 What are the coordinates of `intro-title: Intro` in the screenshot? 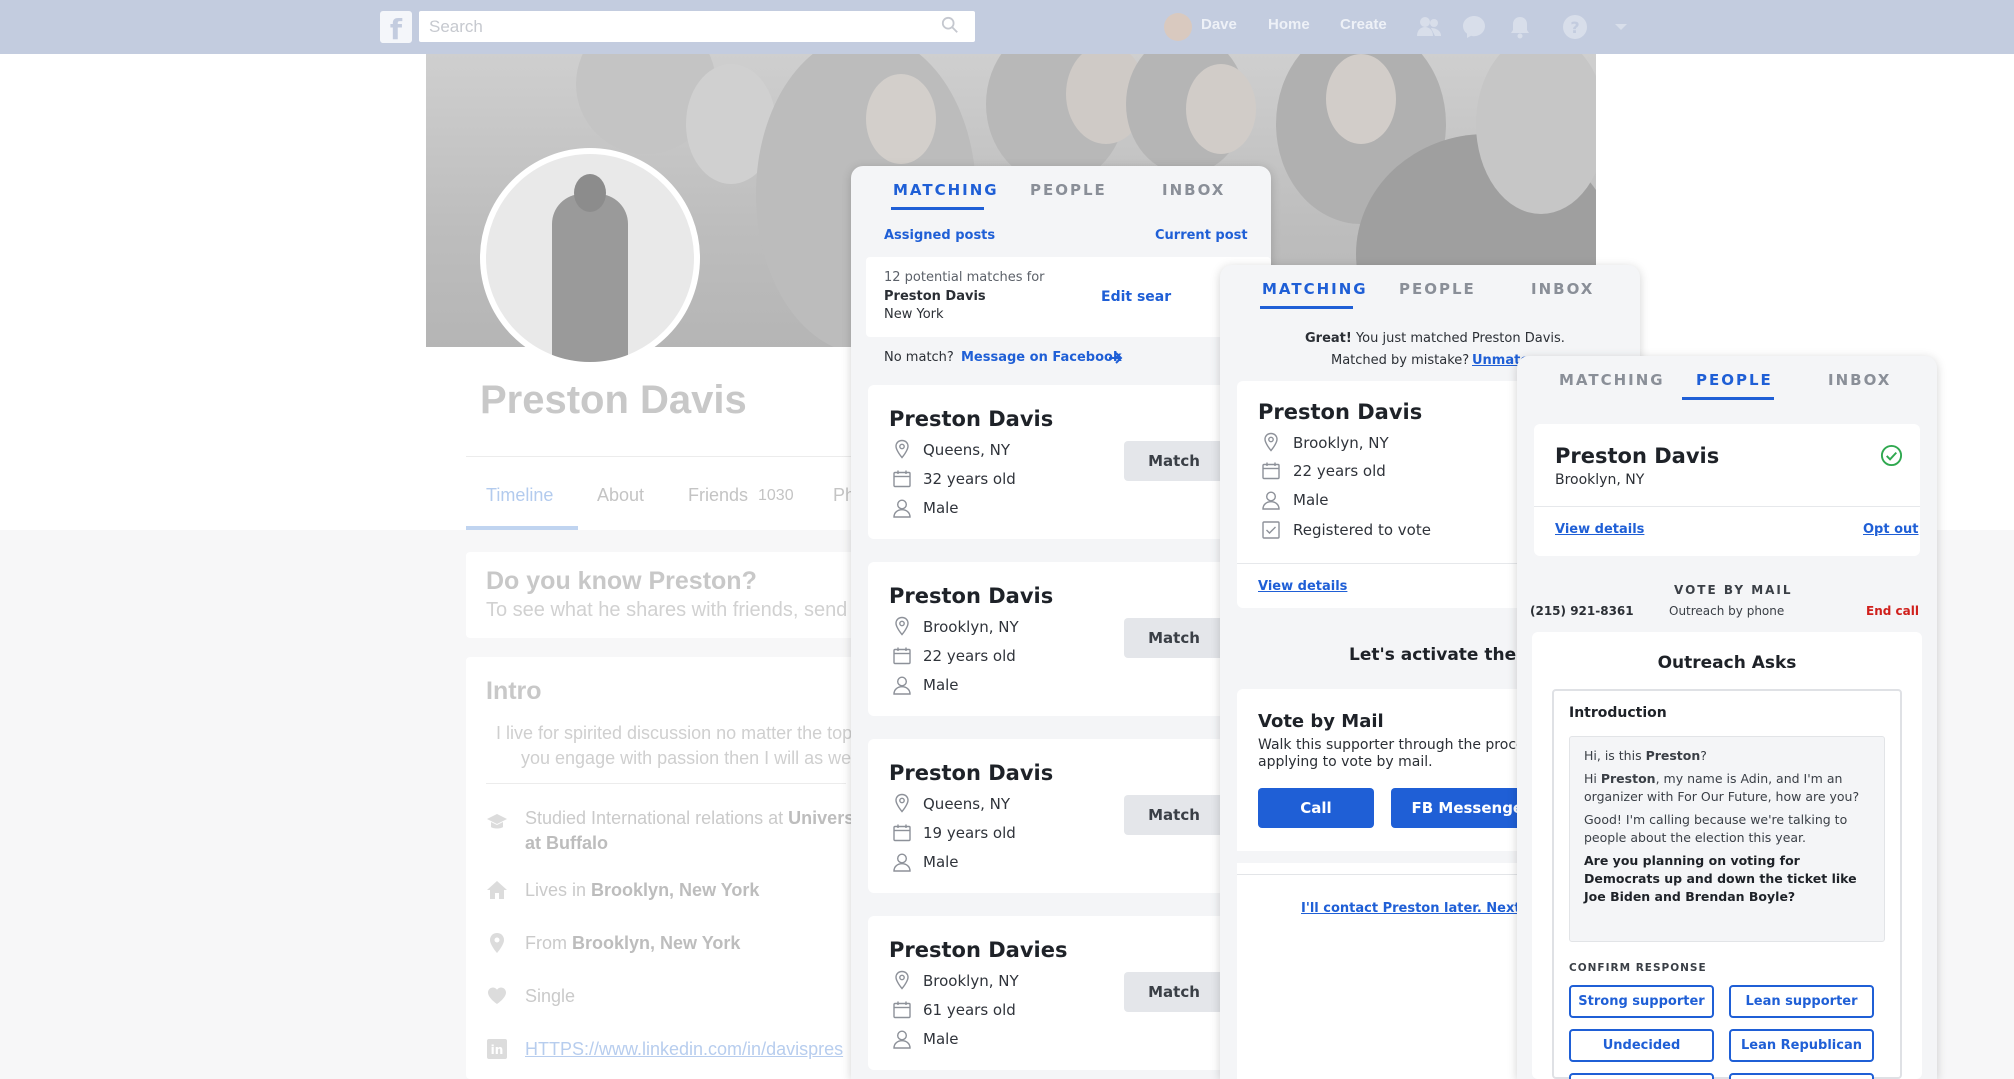 It's located at (514, 691).